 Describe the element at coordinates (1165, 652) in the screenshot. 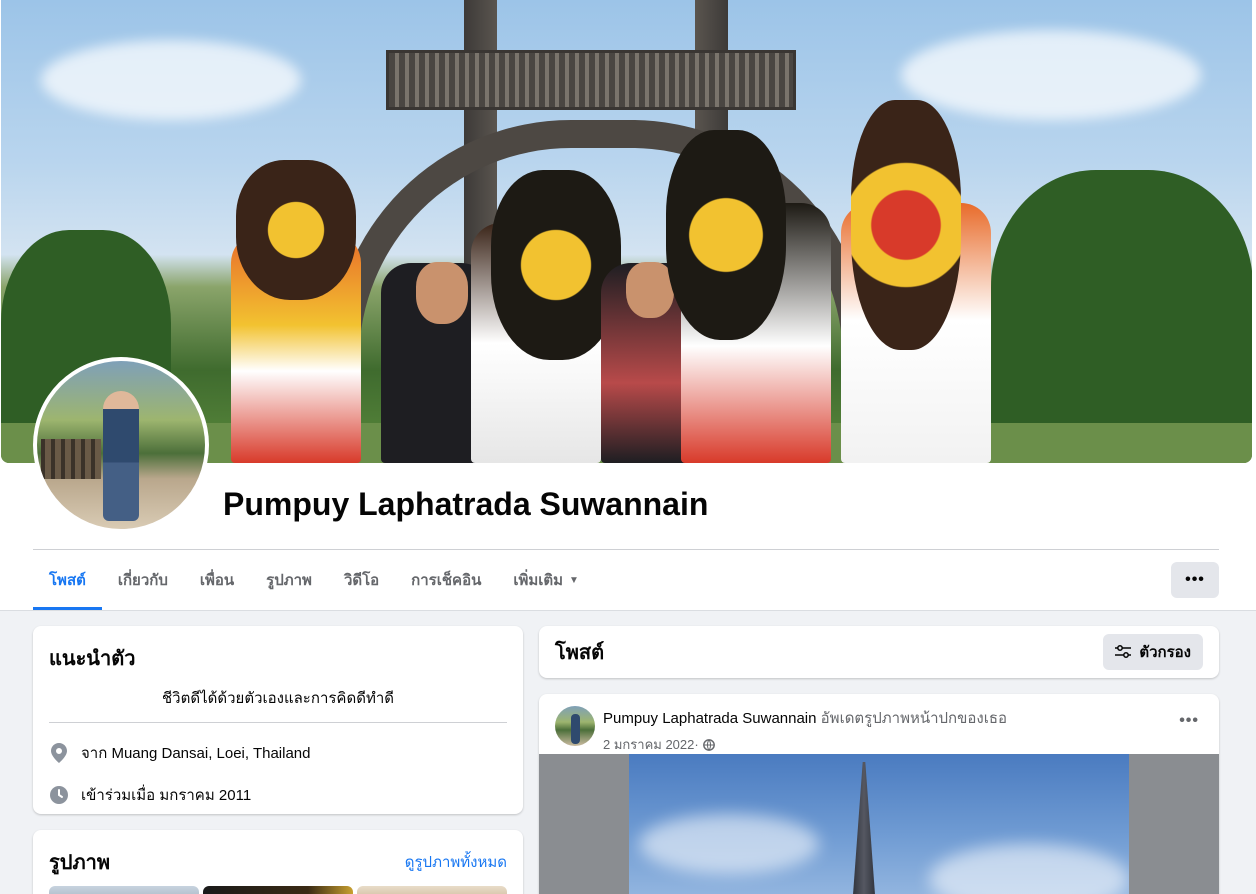

I see `filter-label: ตัวกรอง` at that location.